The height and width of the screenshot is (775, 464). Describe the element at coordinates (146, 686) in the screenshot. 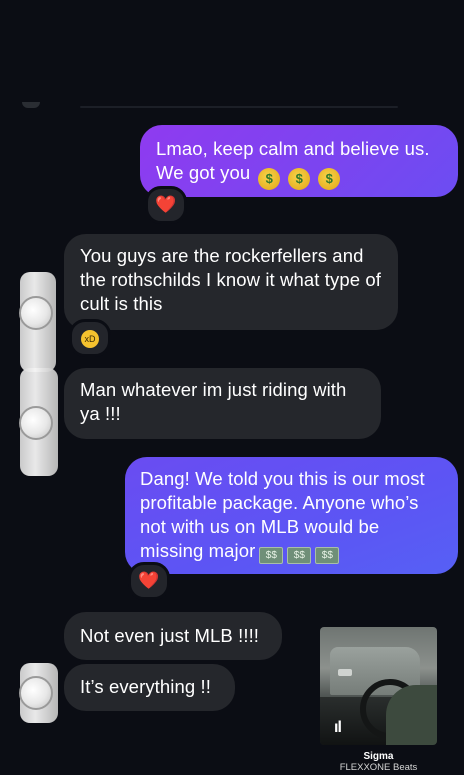

I see `message-text: It’s everything !!` at that location.